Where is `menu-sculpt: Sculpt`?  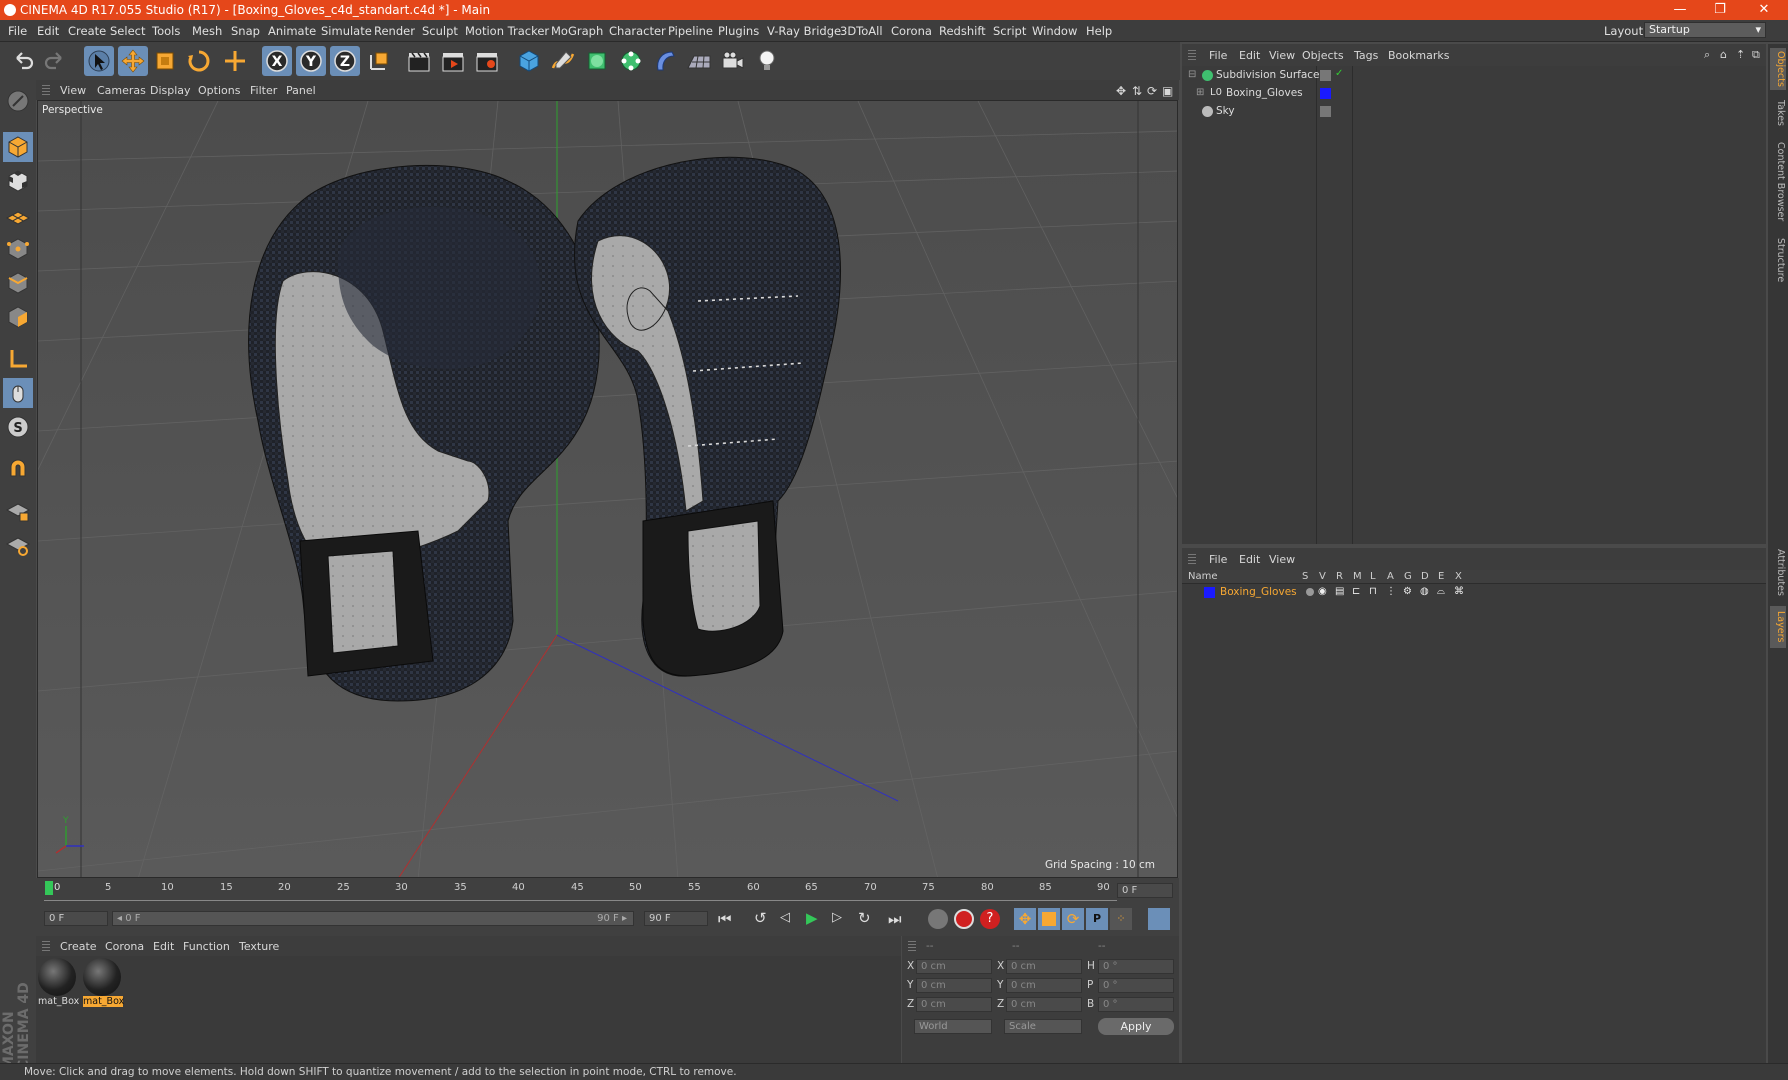 menu-sculpt: Sculpt is located at coordinates (440, 31).